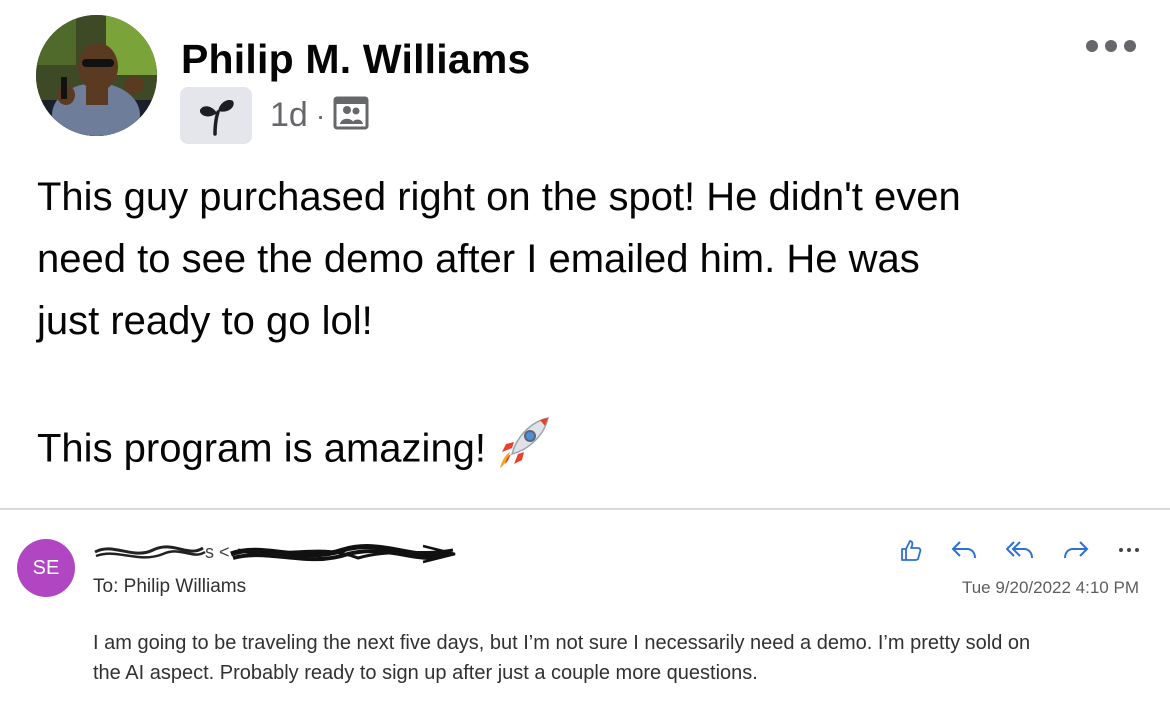  I want to click on post-meta: 1d ·, so click(274, 115).